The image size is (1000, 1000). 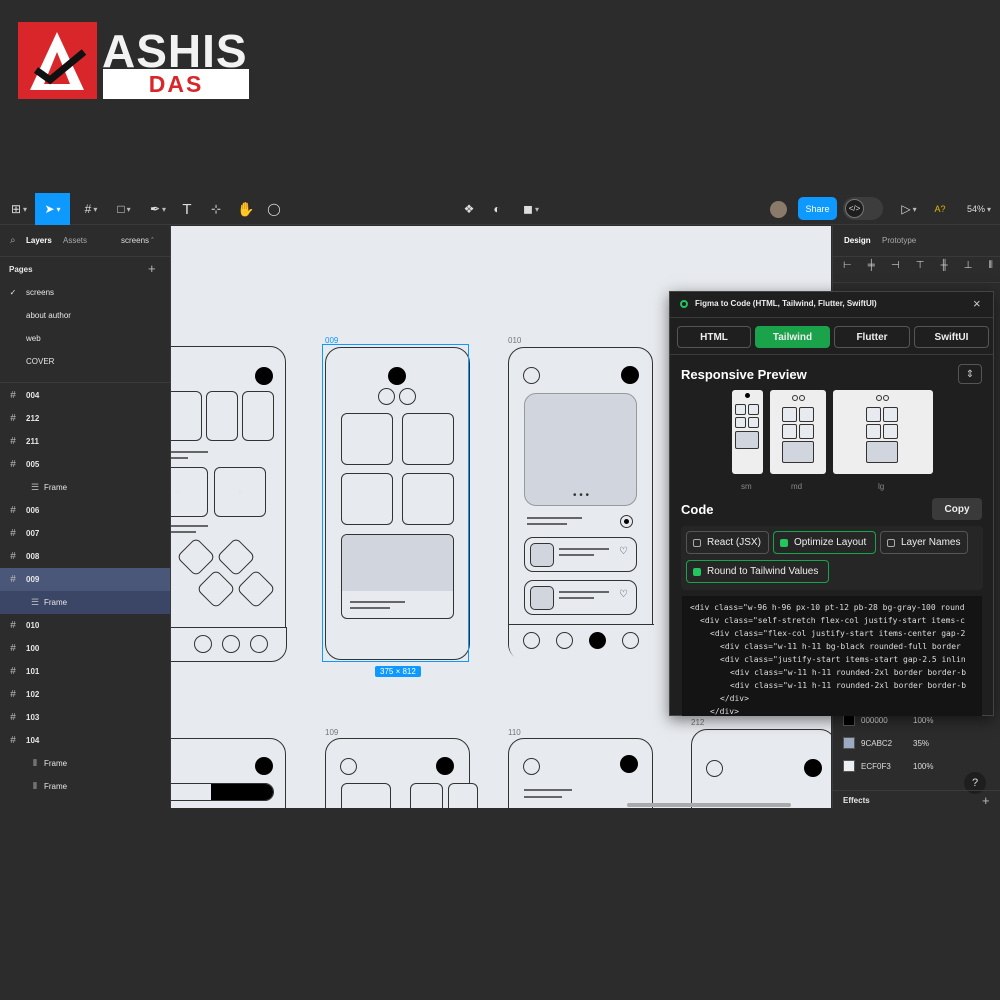 I want to click on layer-row-selected-child: ☰ Frame, so click(x=85, y=602).